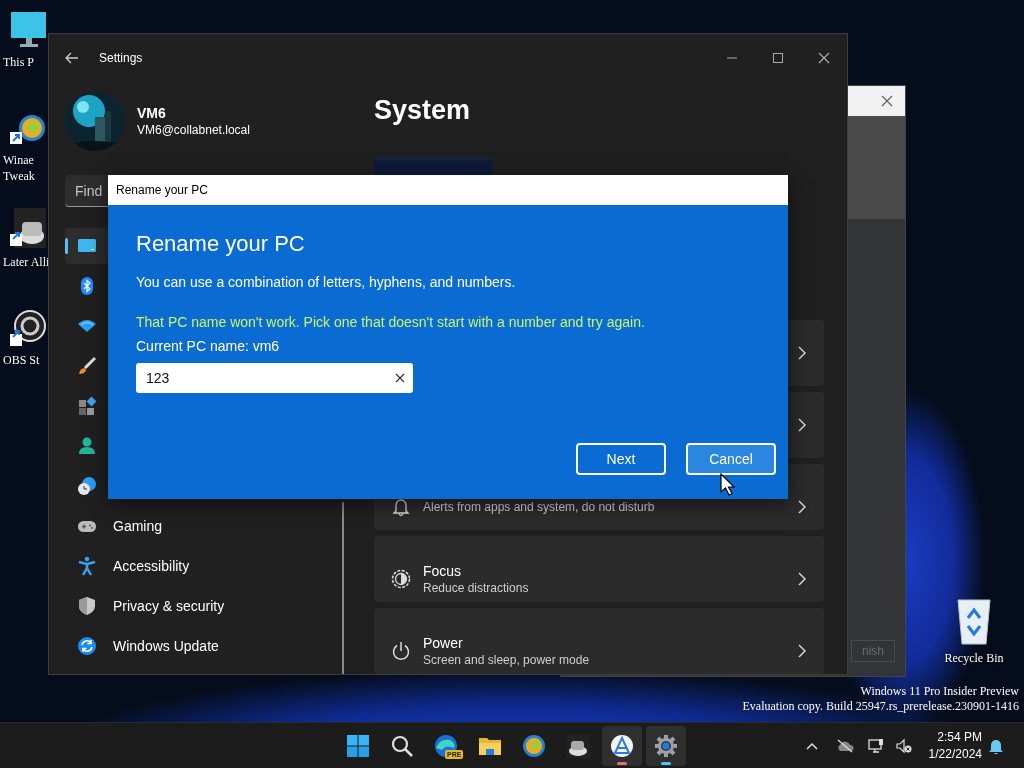 The height and width of the screenshot is (768, 1024). I want to click on dialog-heading: Rename your PC, so click(220, 244).